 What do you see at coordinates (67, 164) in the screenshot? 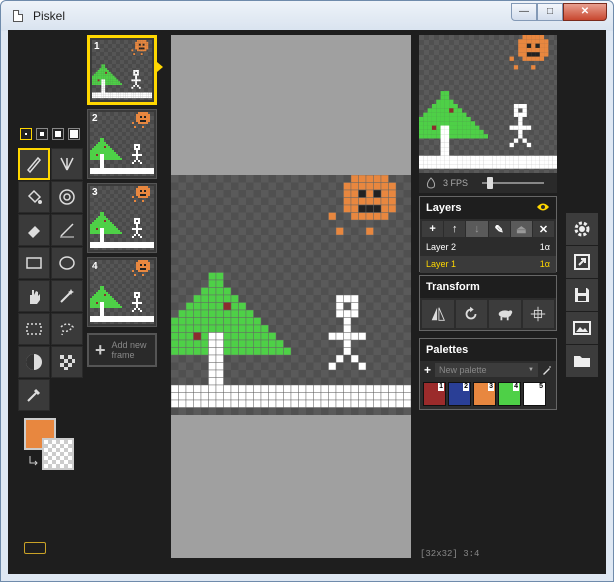
I see `vertical-mirror-pen-tool` at bounding box center [67, 164].